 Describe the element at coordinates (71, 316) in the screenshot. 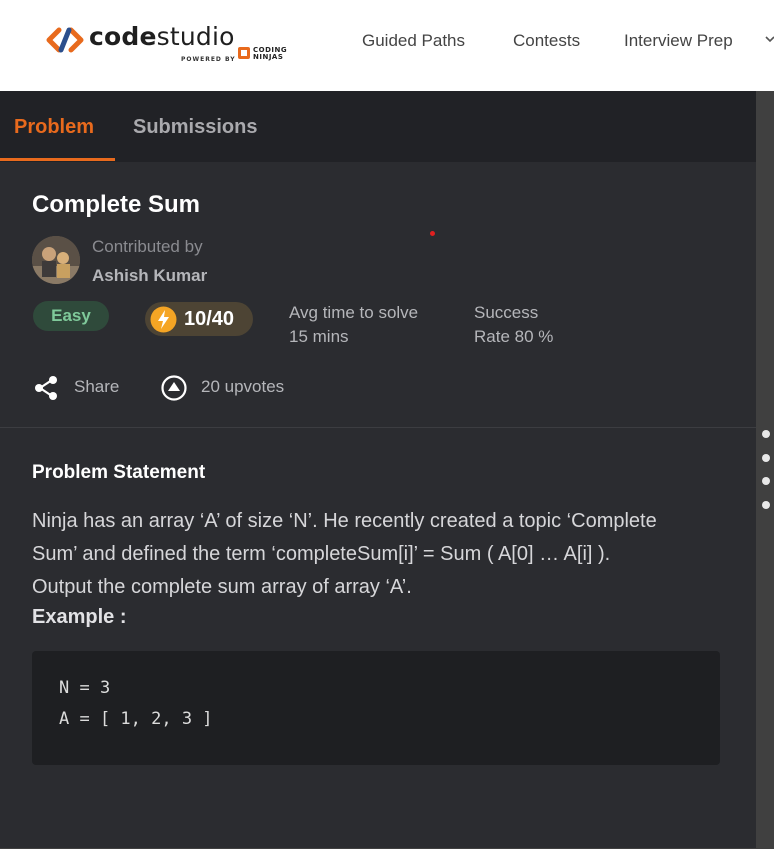

I see `difficulty-badge: Easy` at that location.